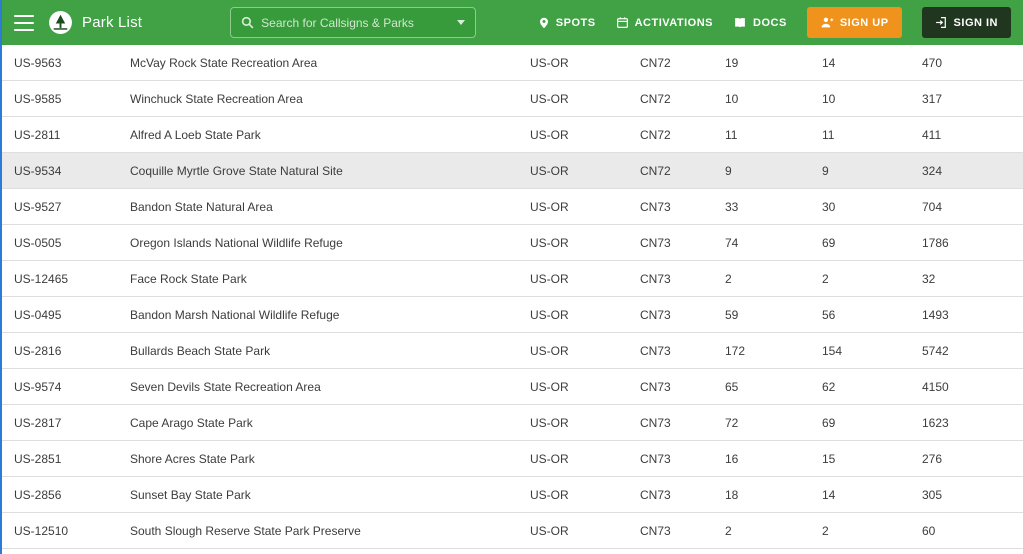  I want to click on nav-activations: ACTIVATIONS, so click(664, 22).